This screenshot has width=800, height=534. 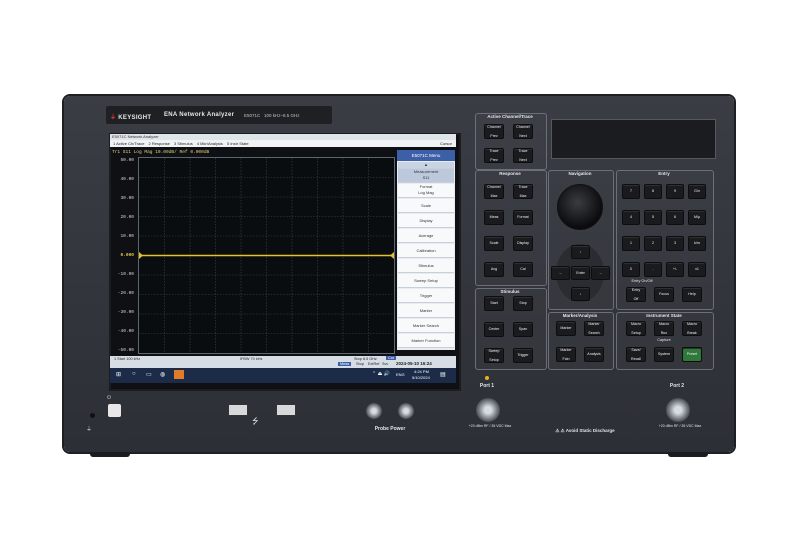 What do you see at coordinates (636, 354) in the screenshot?
I see `save-recall-button: Save/Recall` at bounding box center [636, 354].